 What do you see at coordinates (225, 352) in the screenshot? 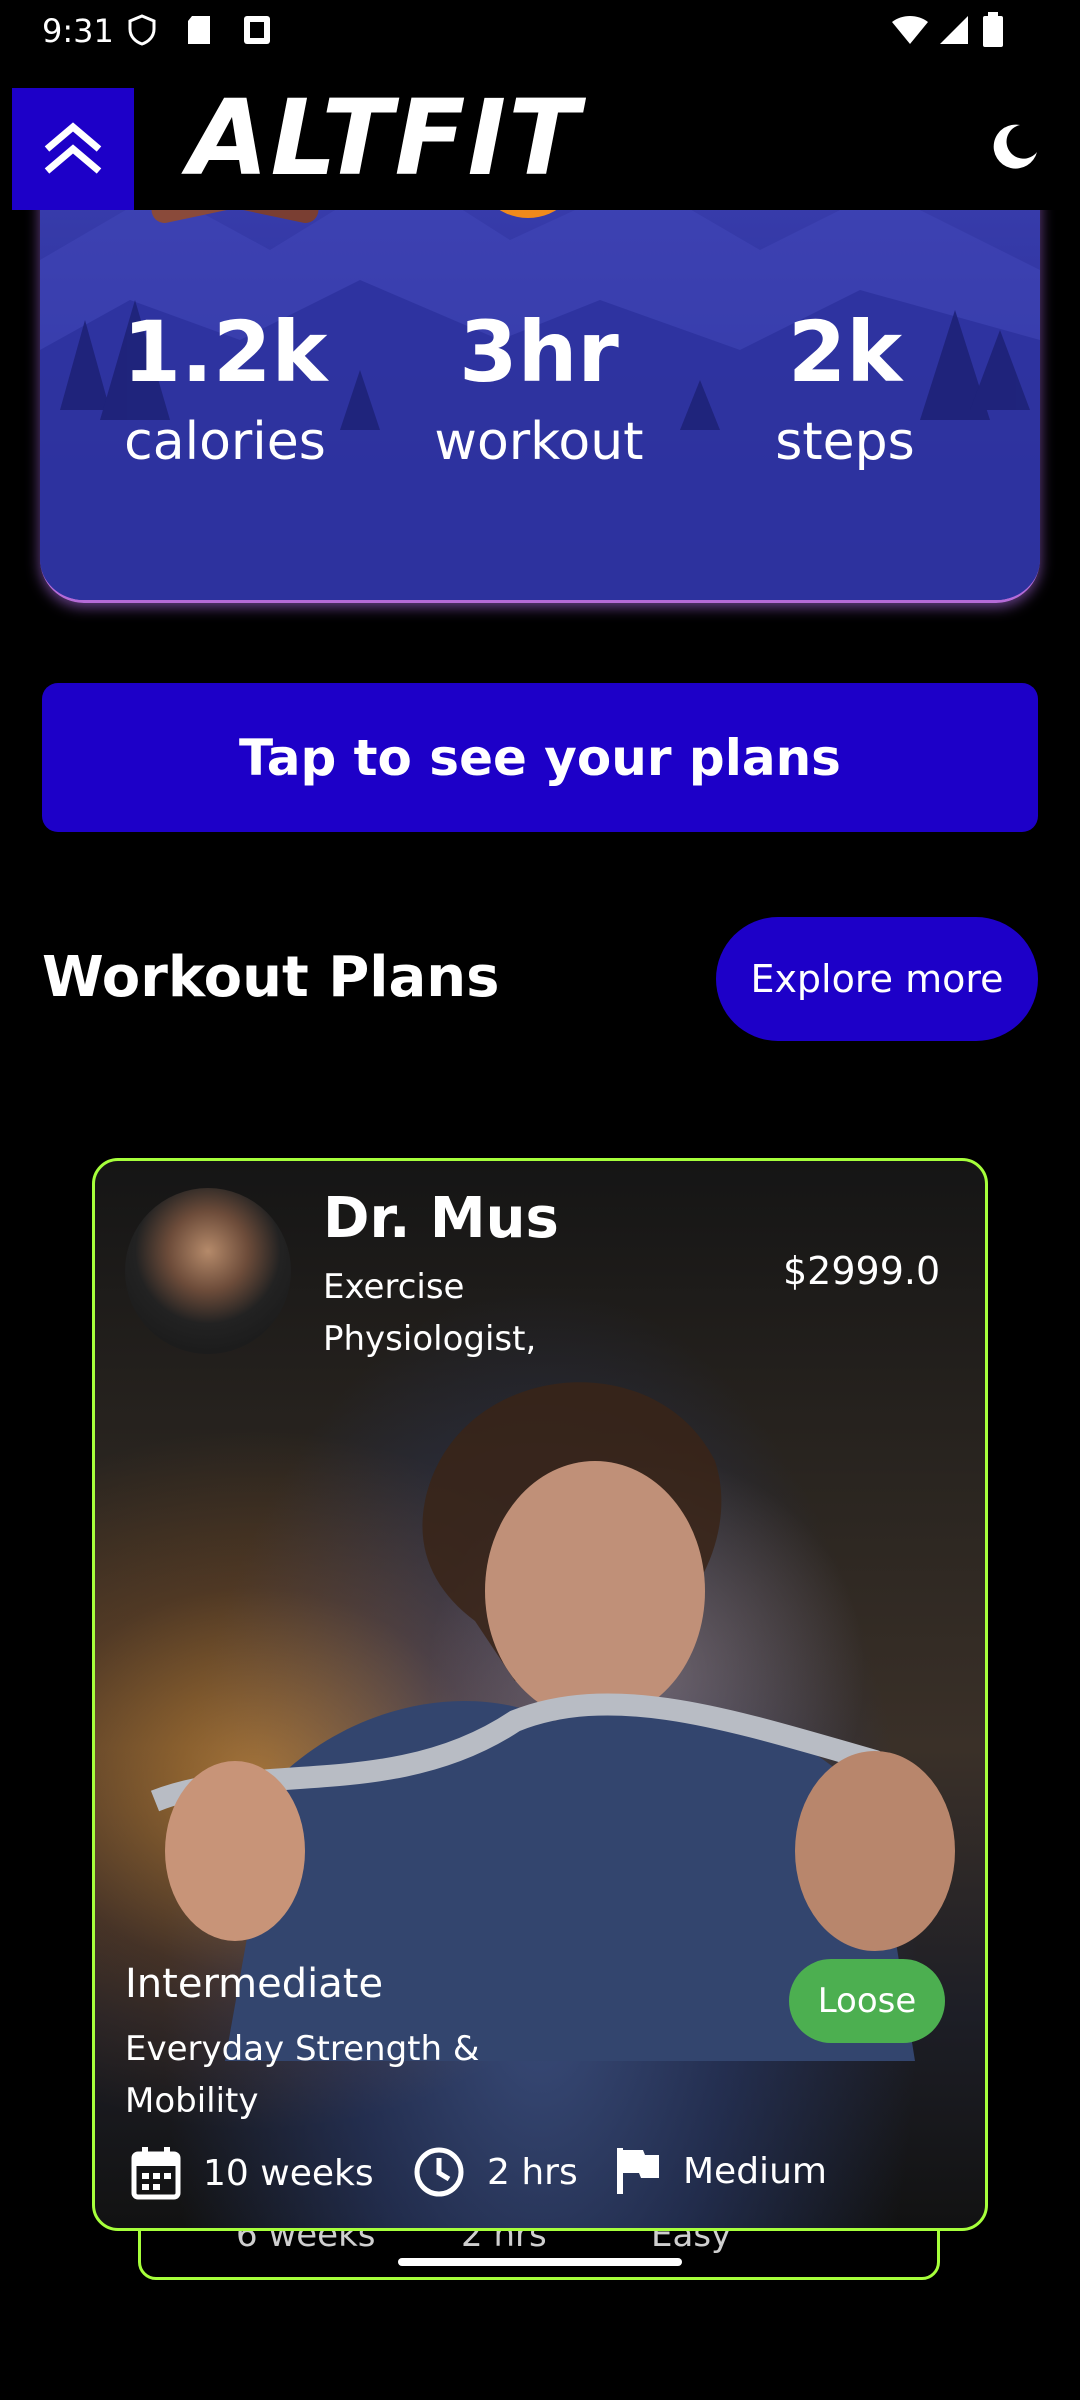
I see `stat-value: 1.2k` at bounding box center [225, 352].